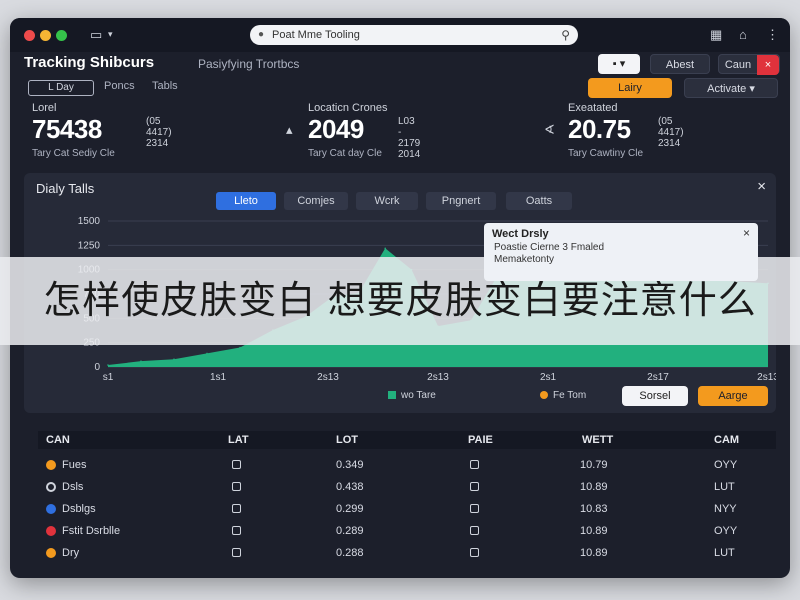 This screenshot has width=800, height=600. Describe the element at coordinates (749, 64) in the screenshot. I see `clear-button: Caun ×` at that location.